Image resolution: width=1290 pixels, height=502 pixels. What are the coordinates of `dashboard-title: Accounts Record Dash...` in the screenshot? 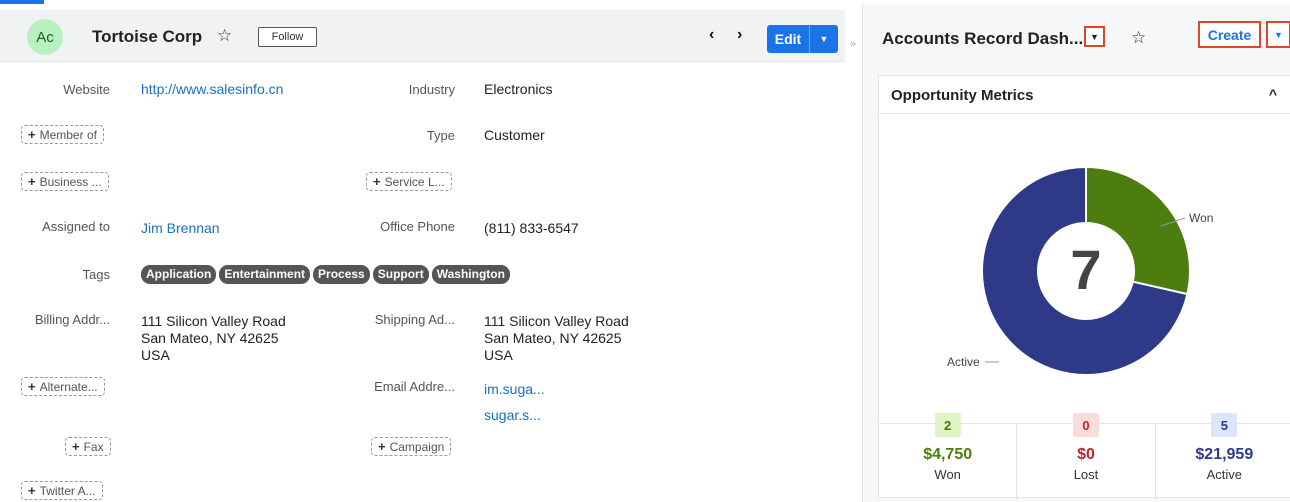 It's located at (983, 38).